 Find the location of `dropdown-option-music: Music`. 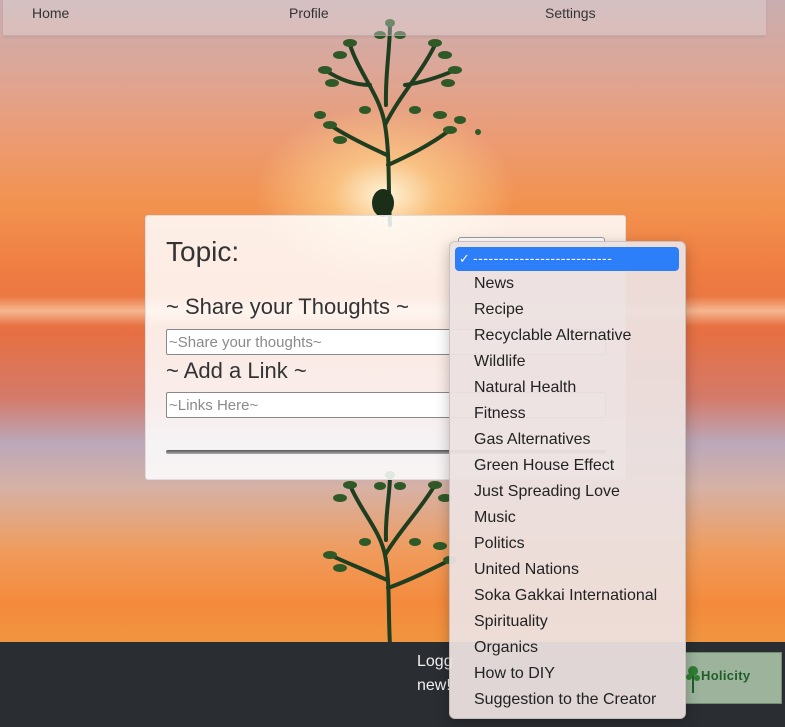

dropdown-option-music: Music is located at coordinates (567, 518).